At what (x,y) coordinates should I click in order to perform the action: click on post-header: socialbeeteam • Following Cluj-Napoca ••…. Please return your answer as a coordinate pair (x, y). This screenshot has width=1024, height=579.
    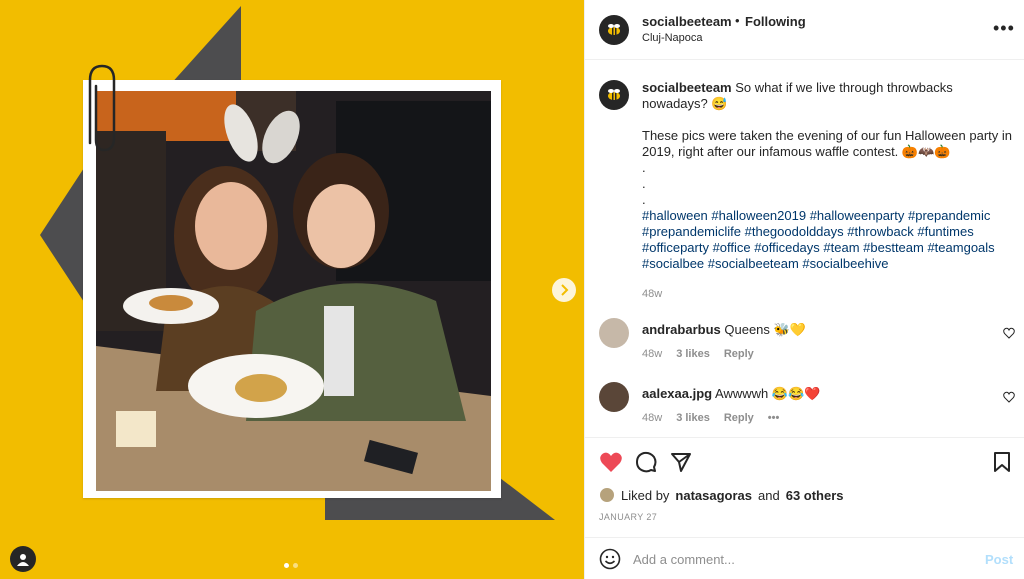
    Looking at the image, I should click on (804, 30).